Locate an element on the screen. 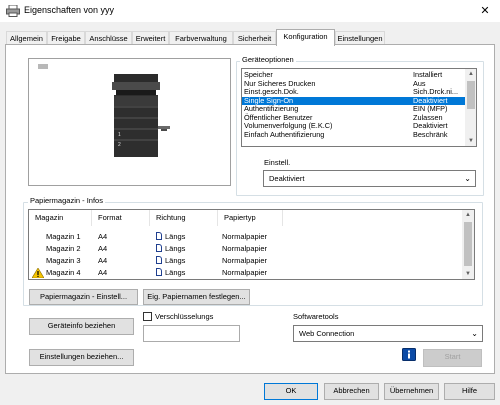  column-header-richtung: Richtung is located at coordinates (184, 218).